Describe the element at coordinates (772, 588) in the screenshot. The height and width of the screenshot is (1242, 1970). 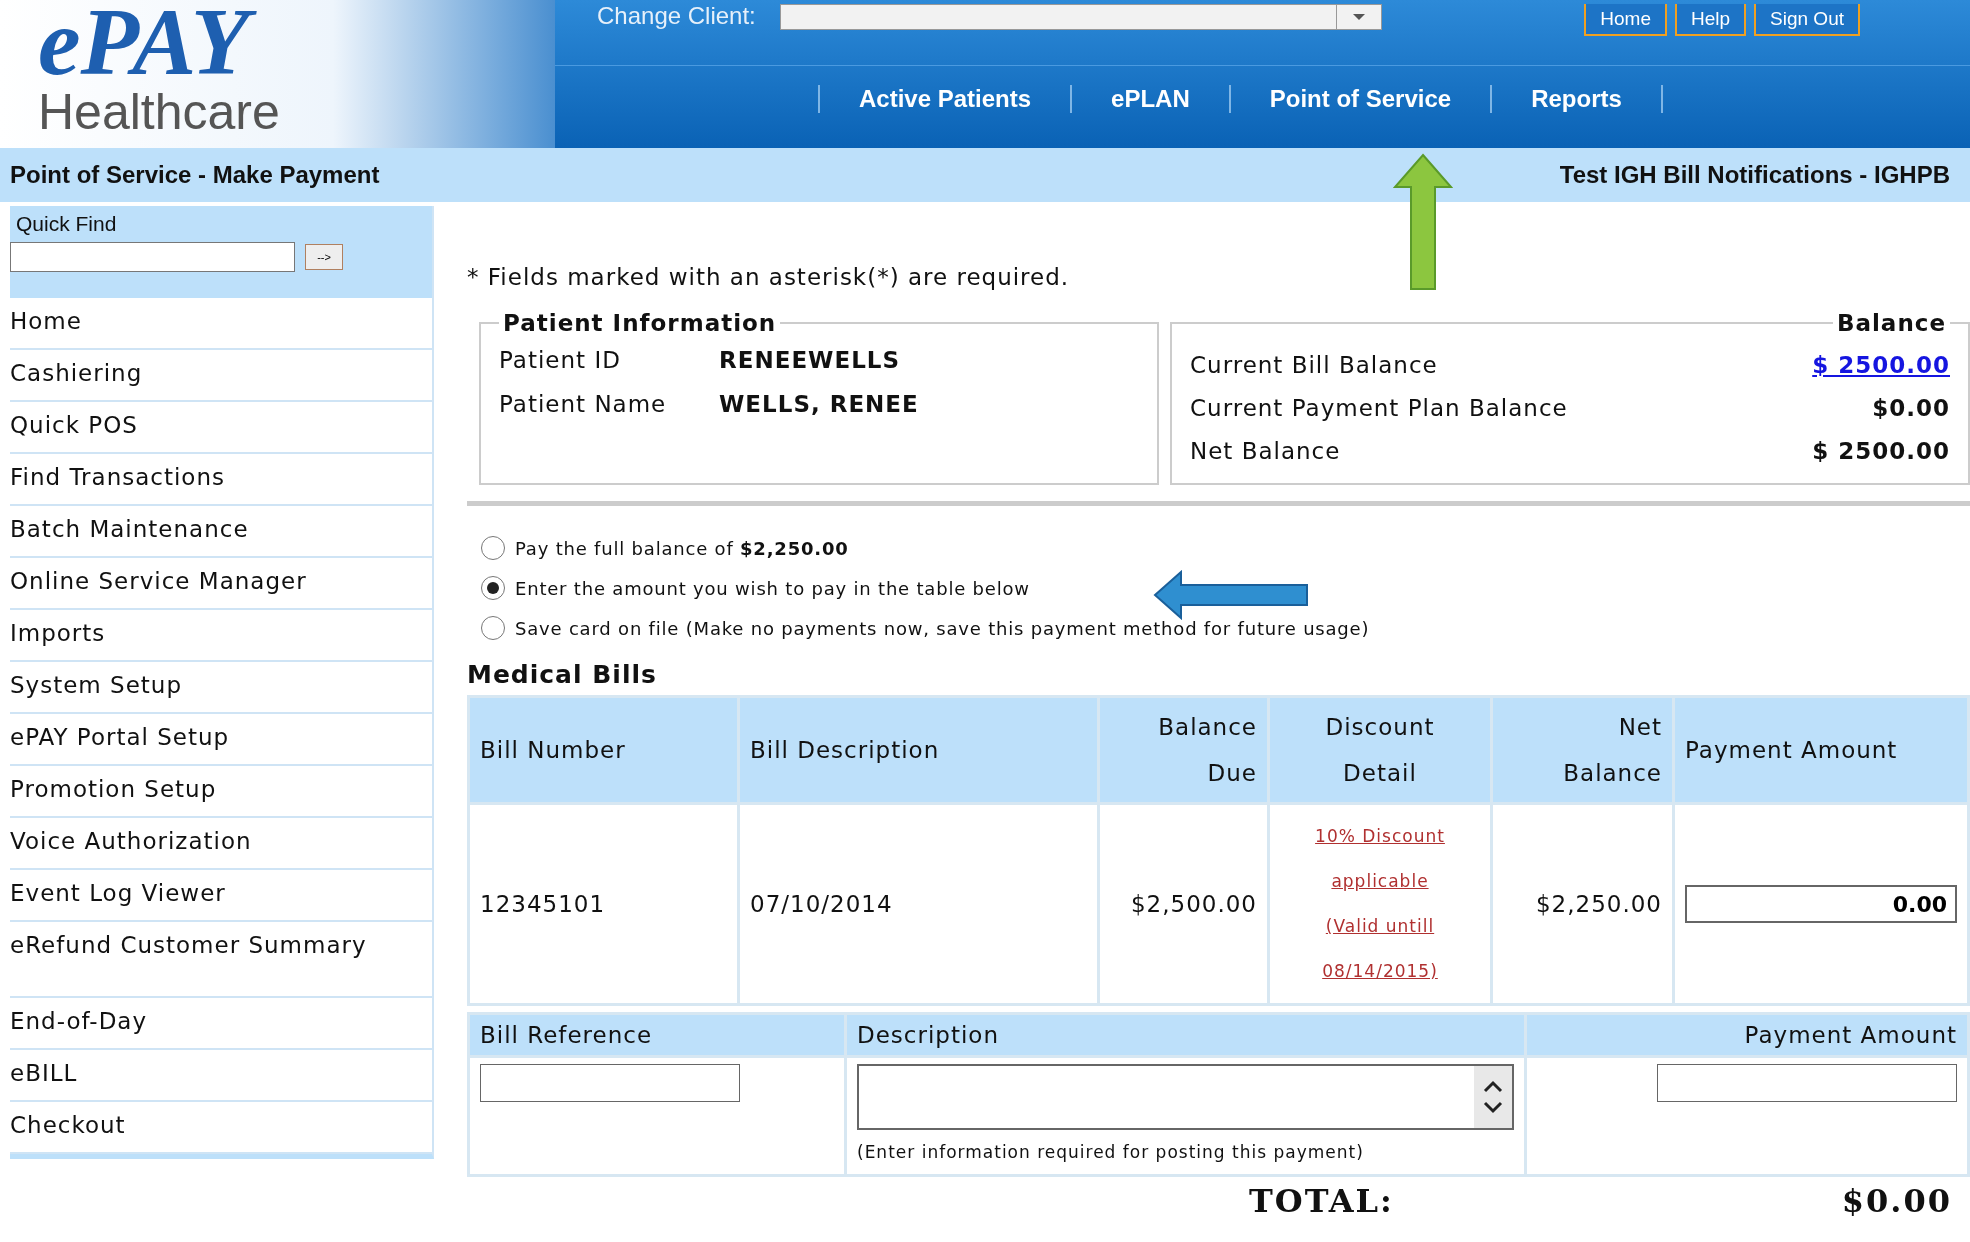
I see `option-label: Enter the amount you wish to pay in the table below` at that location.